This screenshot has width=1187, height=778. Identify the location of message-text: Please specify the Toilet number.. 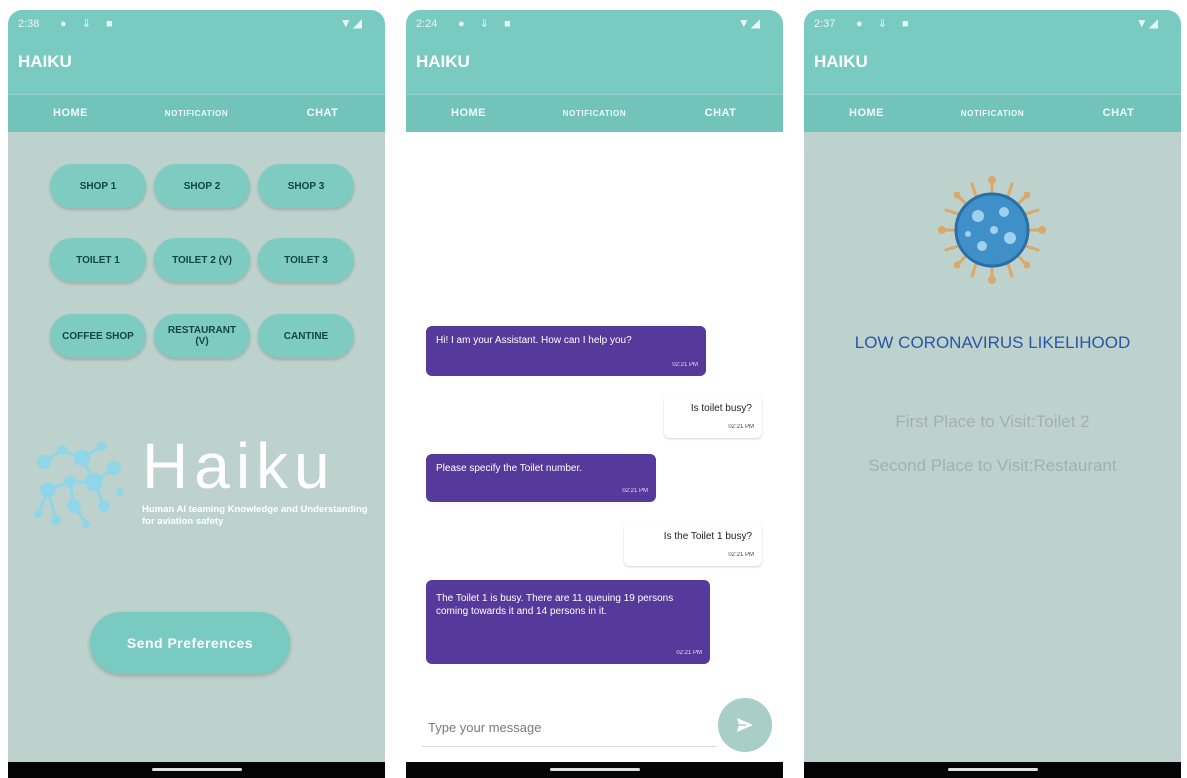
(509, 468).